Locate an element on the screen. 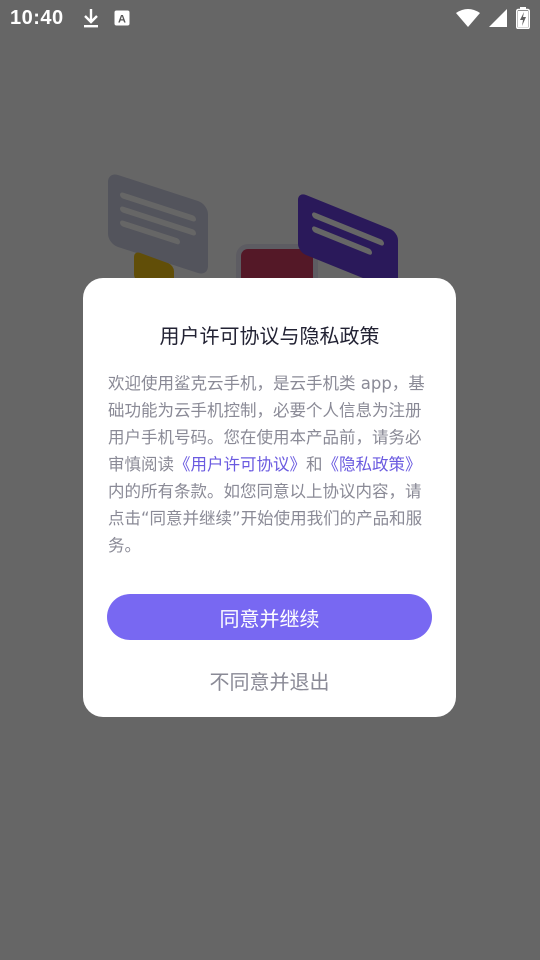 Image resolution: width=540 pixels, height=960 pixels. wifi-icon is located at coordinates (468, 18).